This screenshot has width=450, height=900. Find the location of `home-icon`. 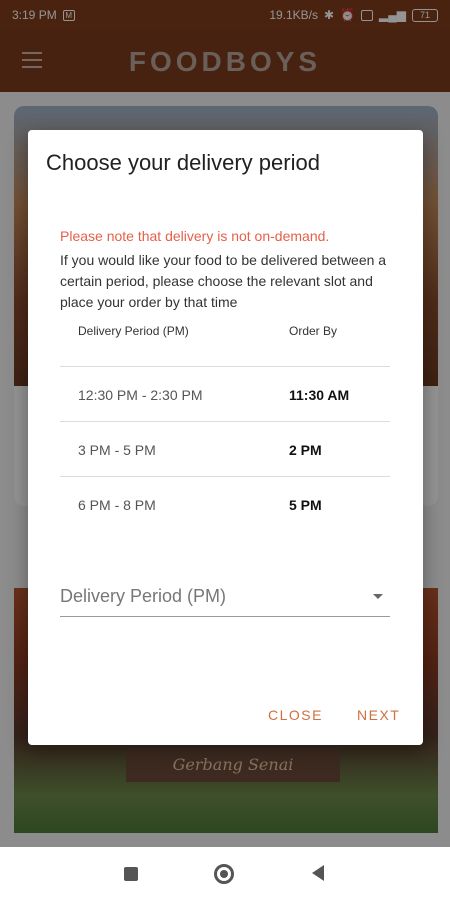

home-icon is located at coordinates (224, 874).